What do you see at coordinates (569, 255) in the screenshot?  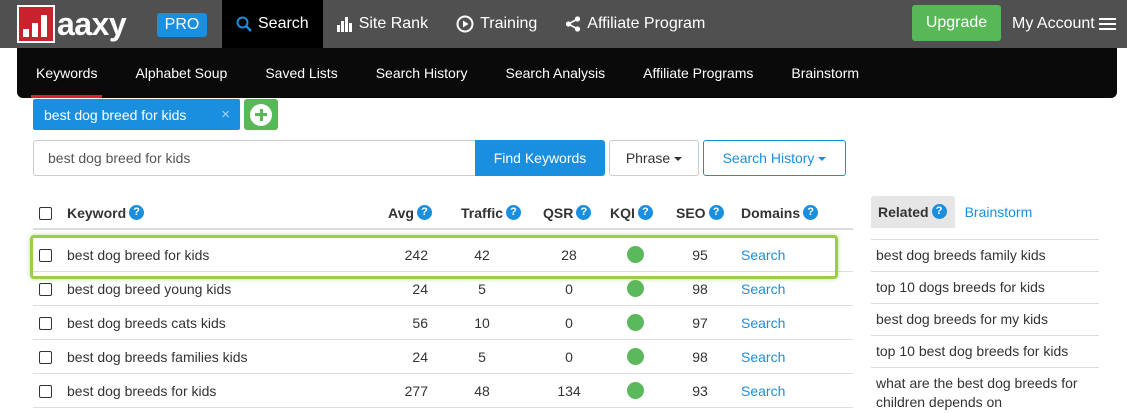 I see `row-qsr: 28` at bounding box center [569, 255].